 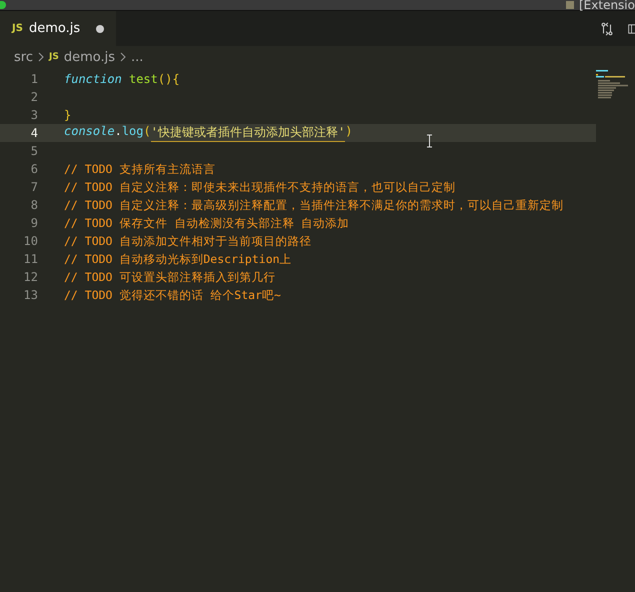 I want to click on line-number: 11, so click(x=30, y=259).